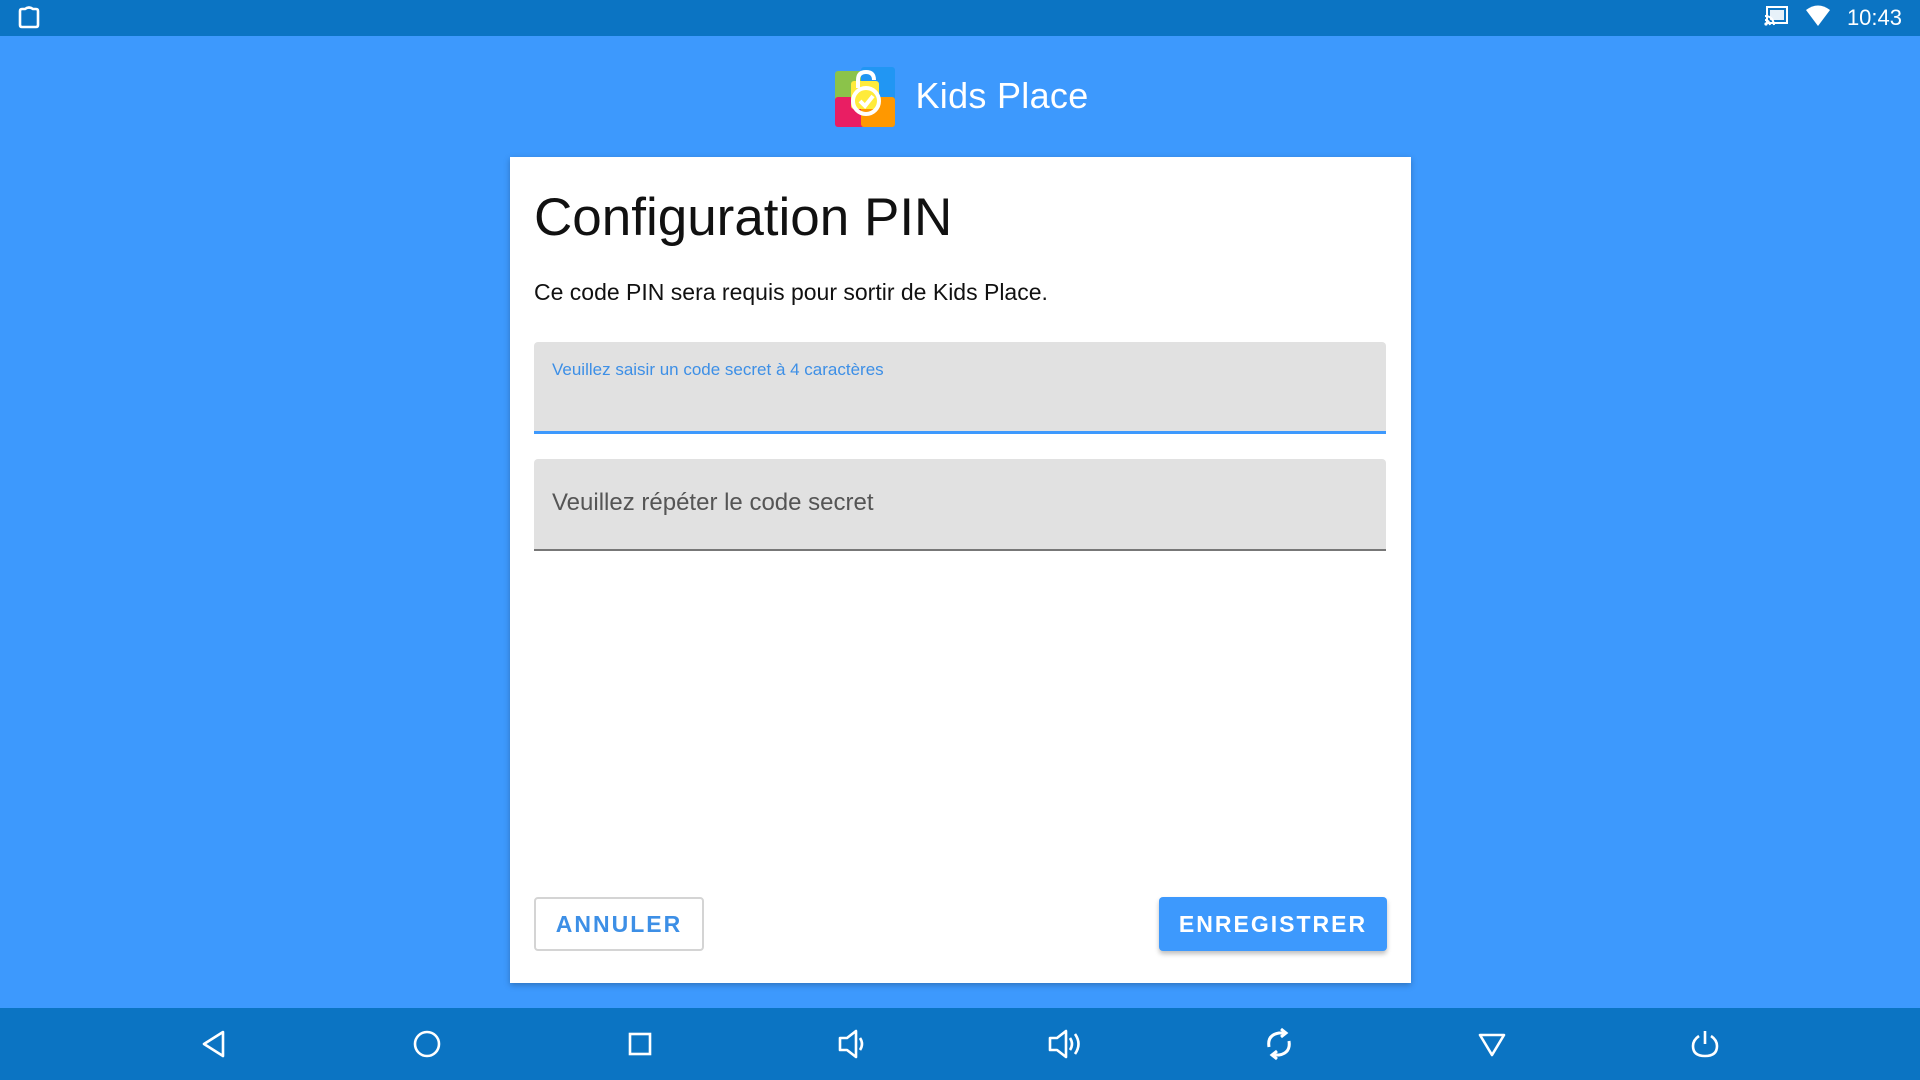  What do you see at coordinates (1002, 95) in the screenshot?
I see `app-title: Kids Place` at bounding box center [1002, 95].